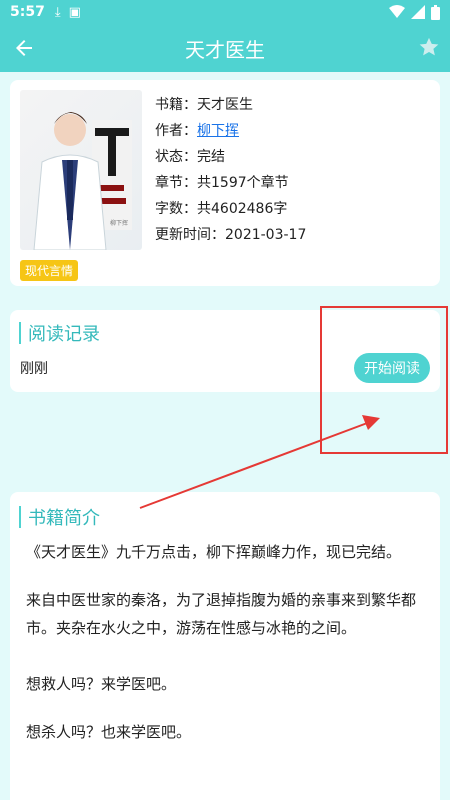 The image size is (450, 800). I want to click on last-read-time: 刚刚, so click(34, 369).